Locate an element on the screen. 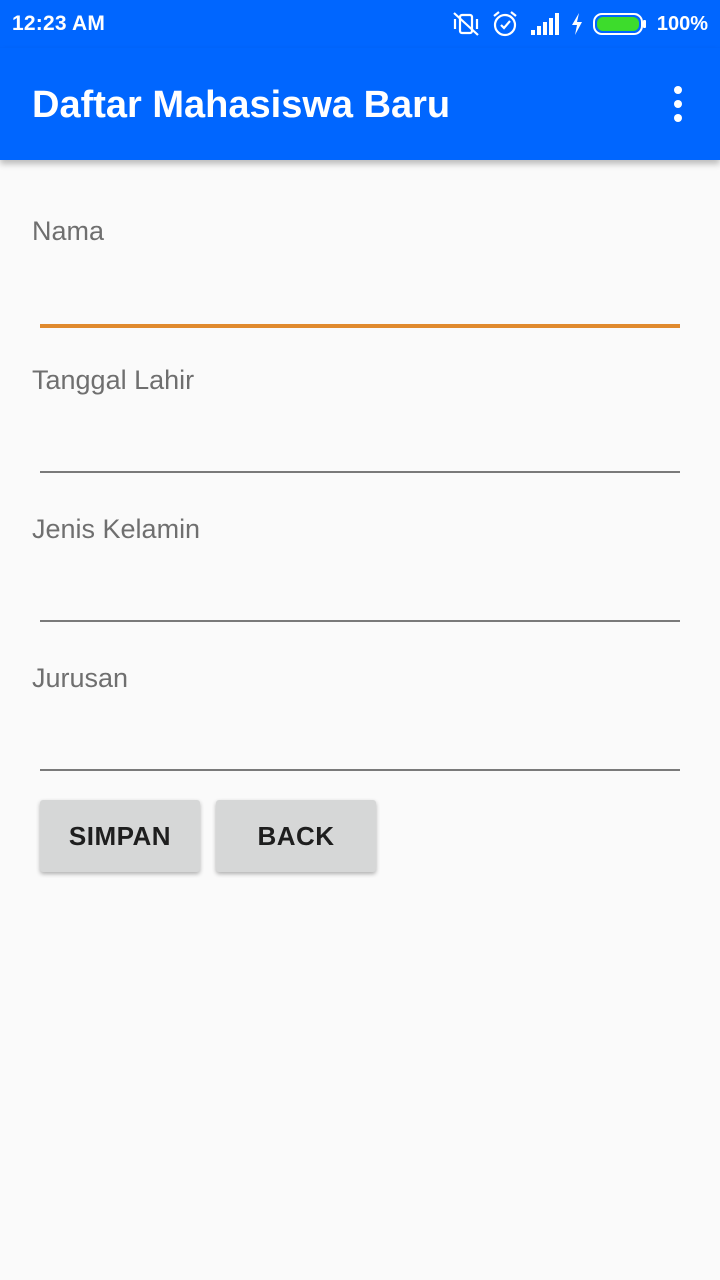 The height and width of the screenshot is (1280, 720). status-bar: 12:23 AM 100% is located at coordinates (360, 24).